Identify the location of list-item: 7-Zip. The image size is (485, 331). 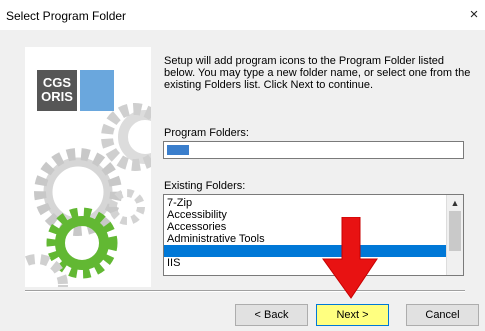
(313, 203).